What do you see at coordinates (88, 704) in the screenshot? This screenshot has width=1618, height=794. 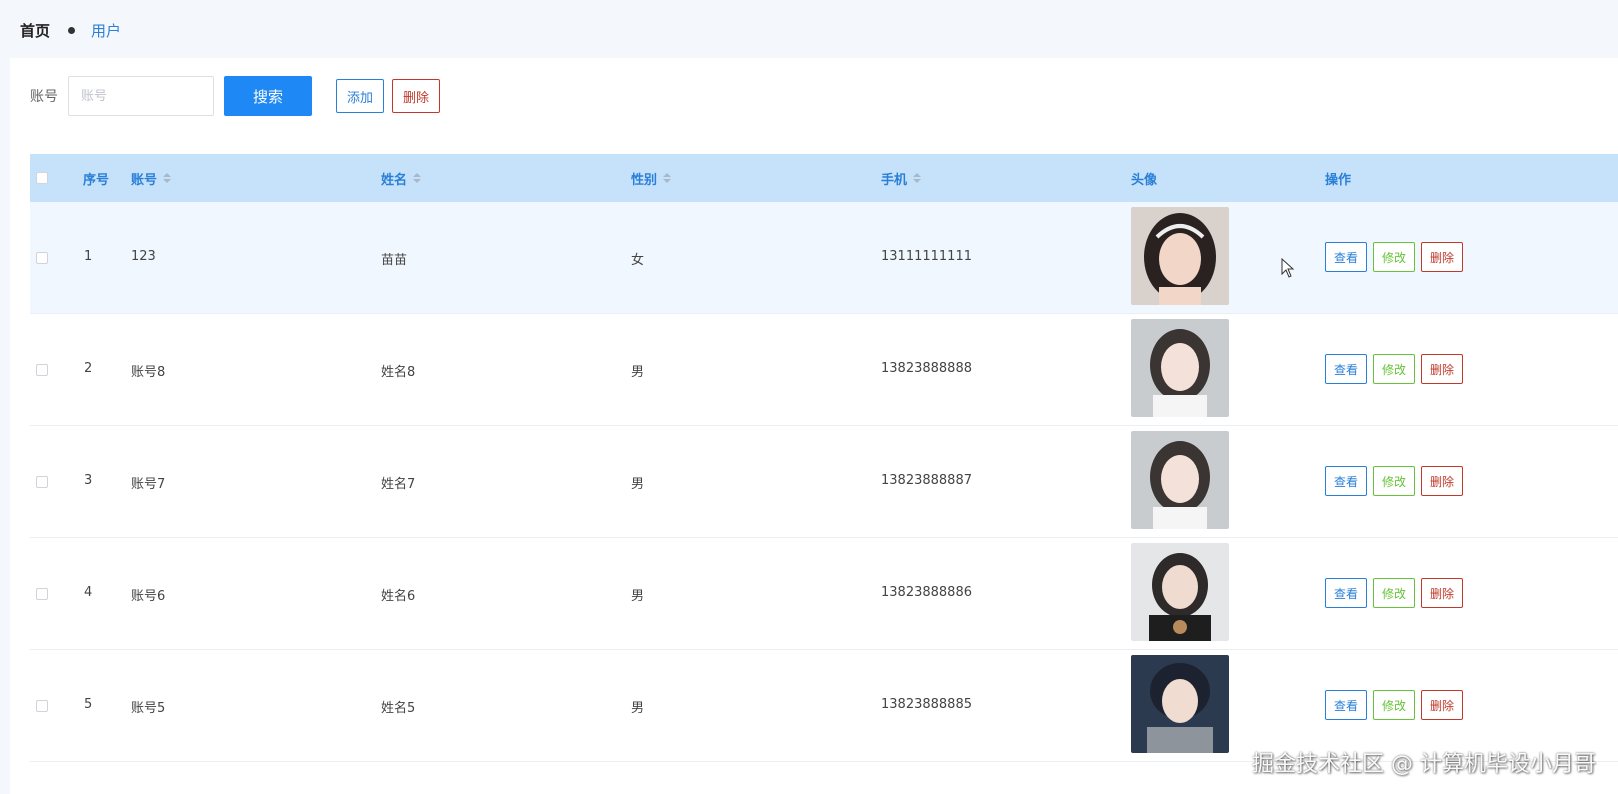 I see `row-index: 5` at bounding box center [88, 704].